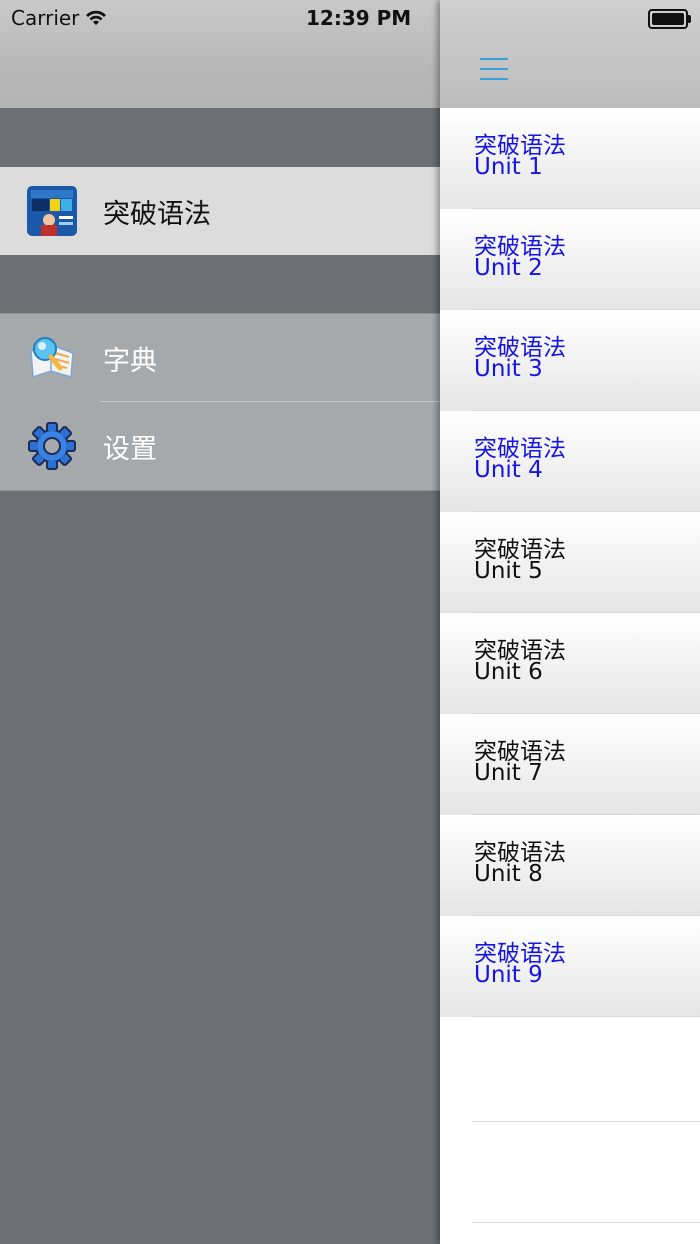  What do you see at coordinates (570, 360) in the screenshot?
I see `unit-list-item: 突破语法 Unit 3` at bounding box center [570, 360].